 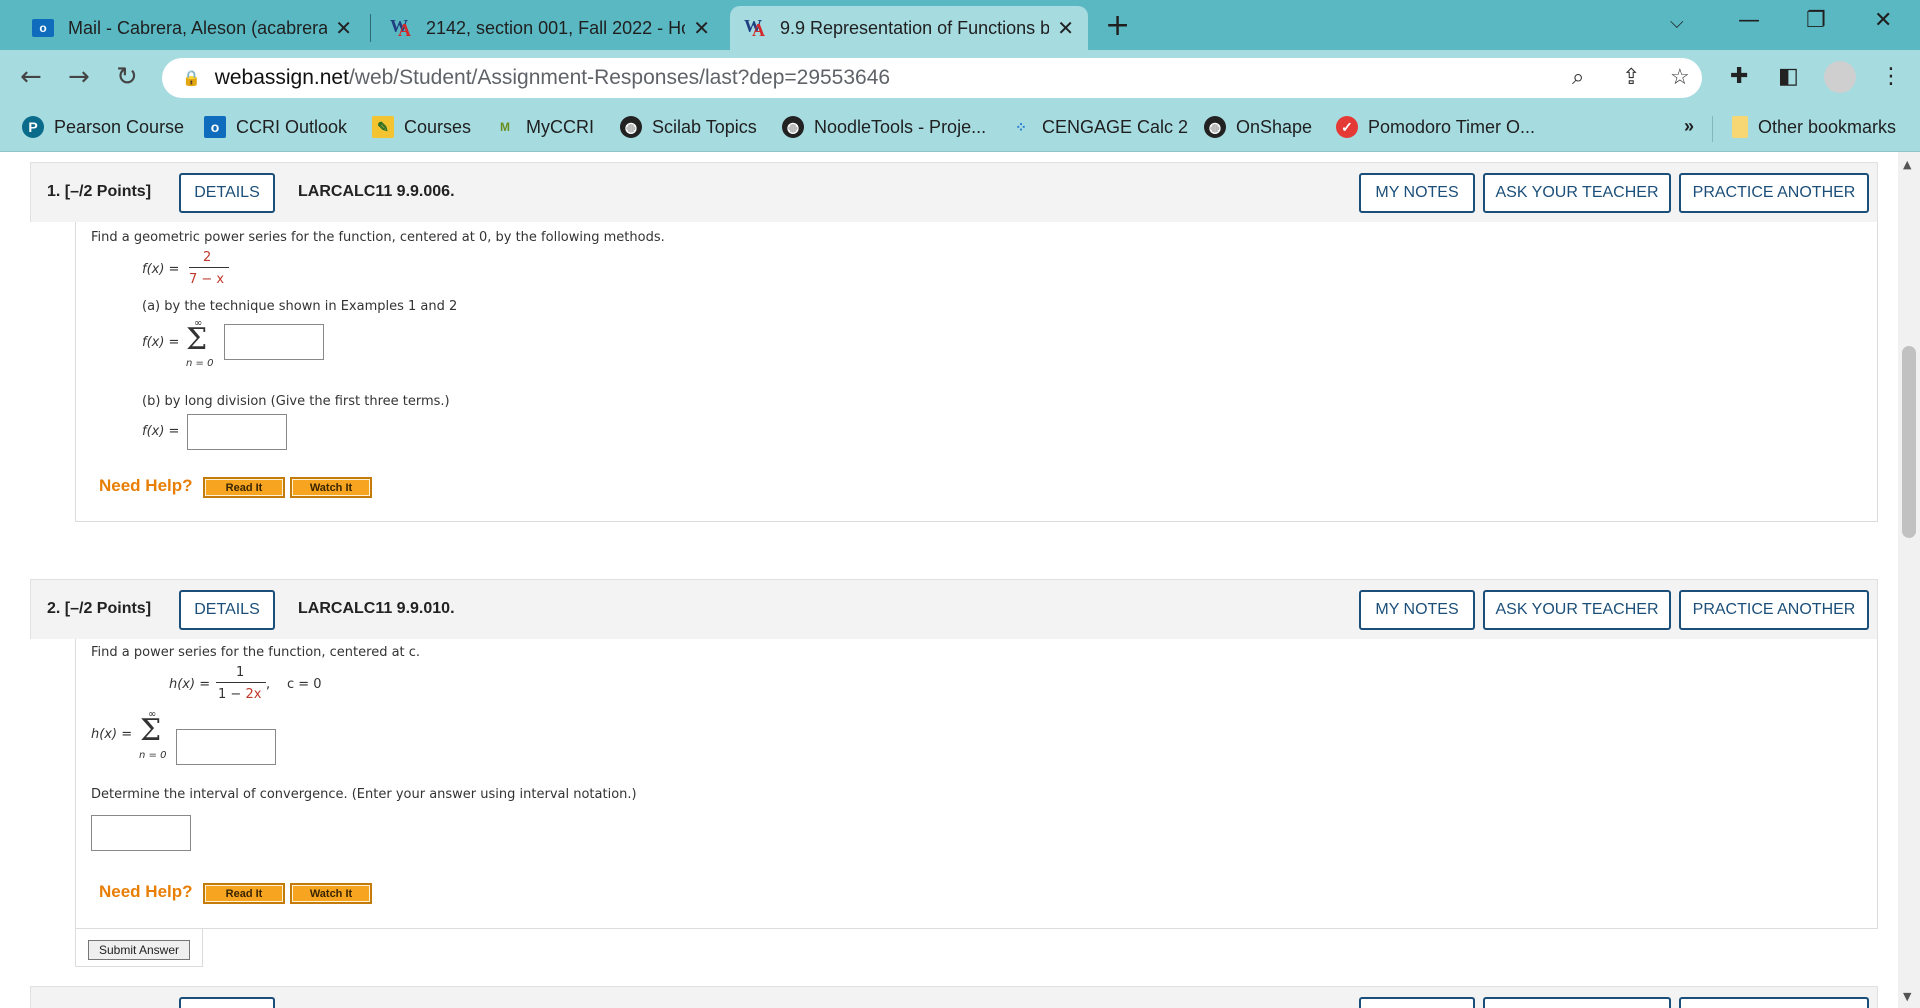 What do you see at coordinates (127, 77) in the screenshot?
I see `reload-button: ↻` at bounding box center [127, 77].